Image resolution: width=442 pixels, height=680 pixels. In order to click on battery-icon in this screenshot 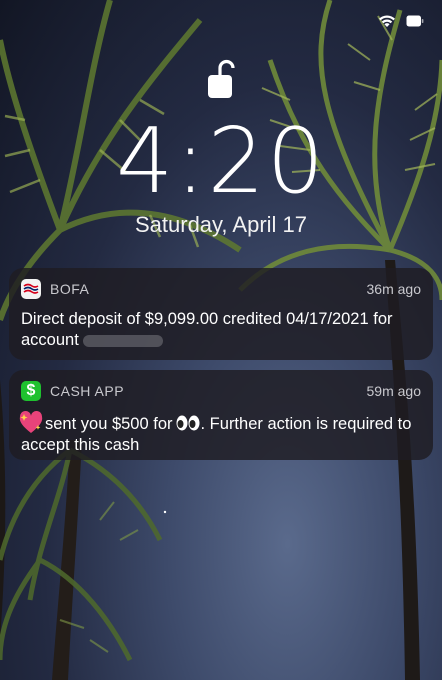, I will do `click(415, 21)`.